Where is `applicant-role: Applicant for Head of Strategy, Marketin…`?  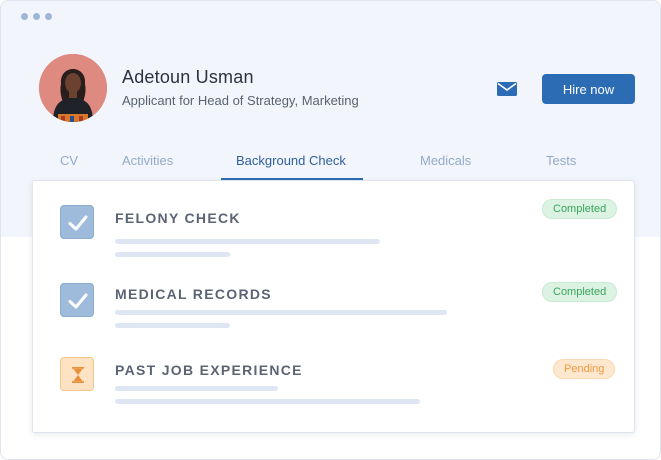
applicant-role: Applicant for Head of Strategy, Marketin… is located at coordinates (240, 100).